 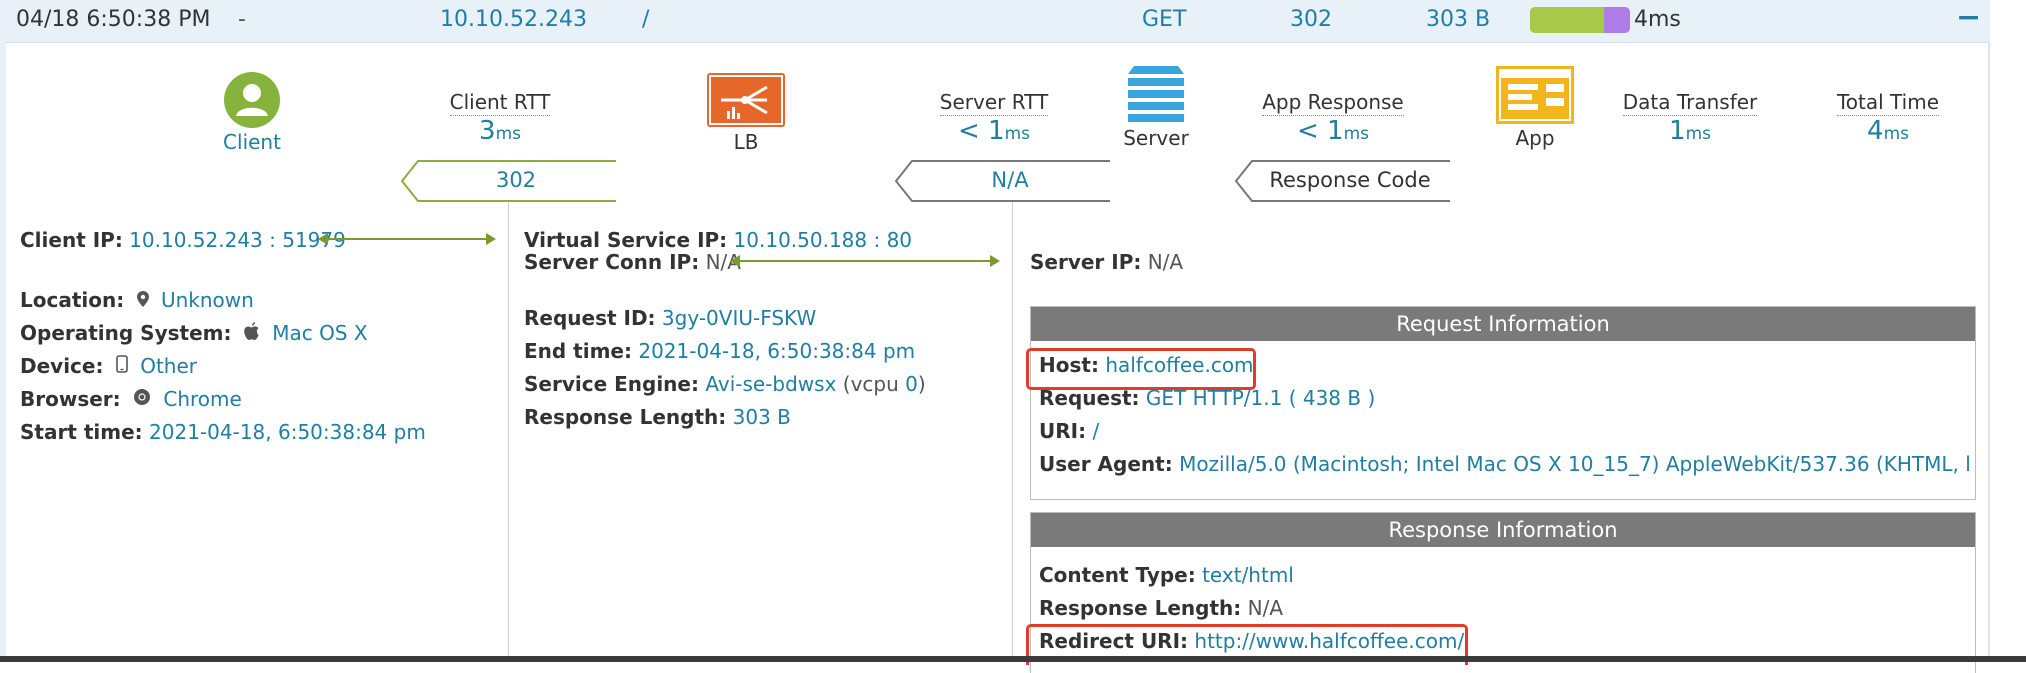 I want to click on device-value: Other, so click(x=168, y=366).